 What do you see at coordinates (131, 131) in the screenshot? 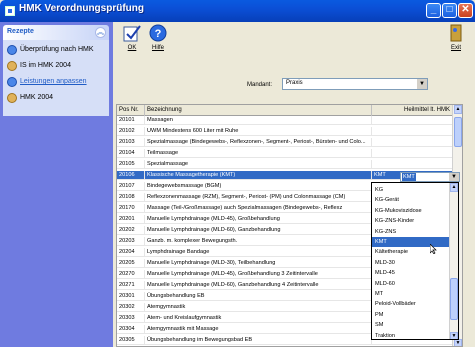
I see `cell-pos: 20102` at bounding box center [131, 131].